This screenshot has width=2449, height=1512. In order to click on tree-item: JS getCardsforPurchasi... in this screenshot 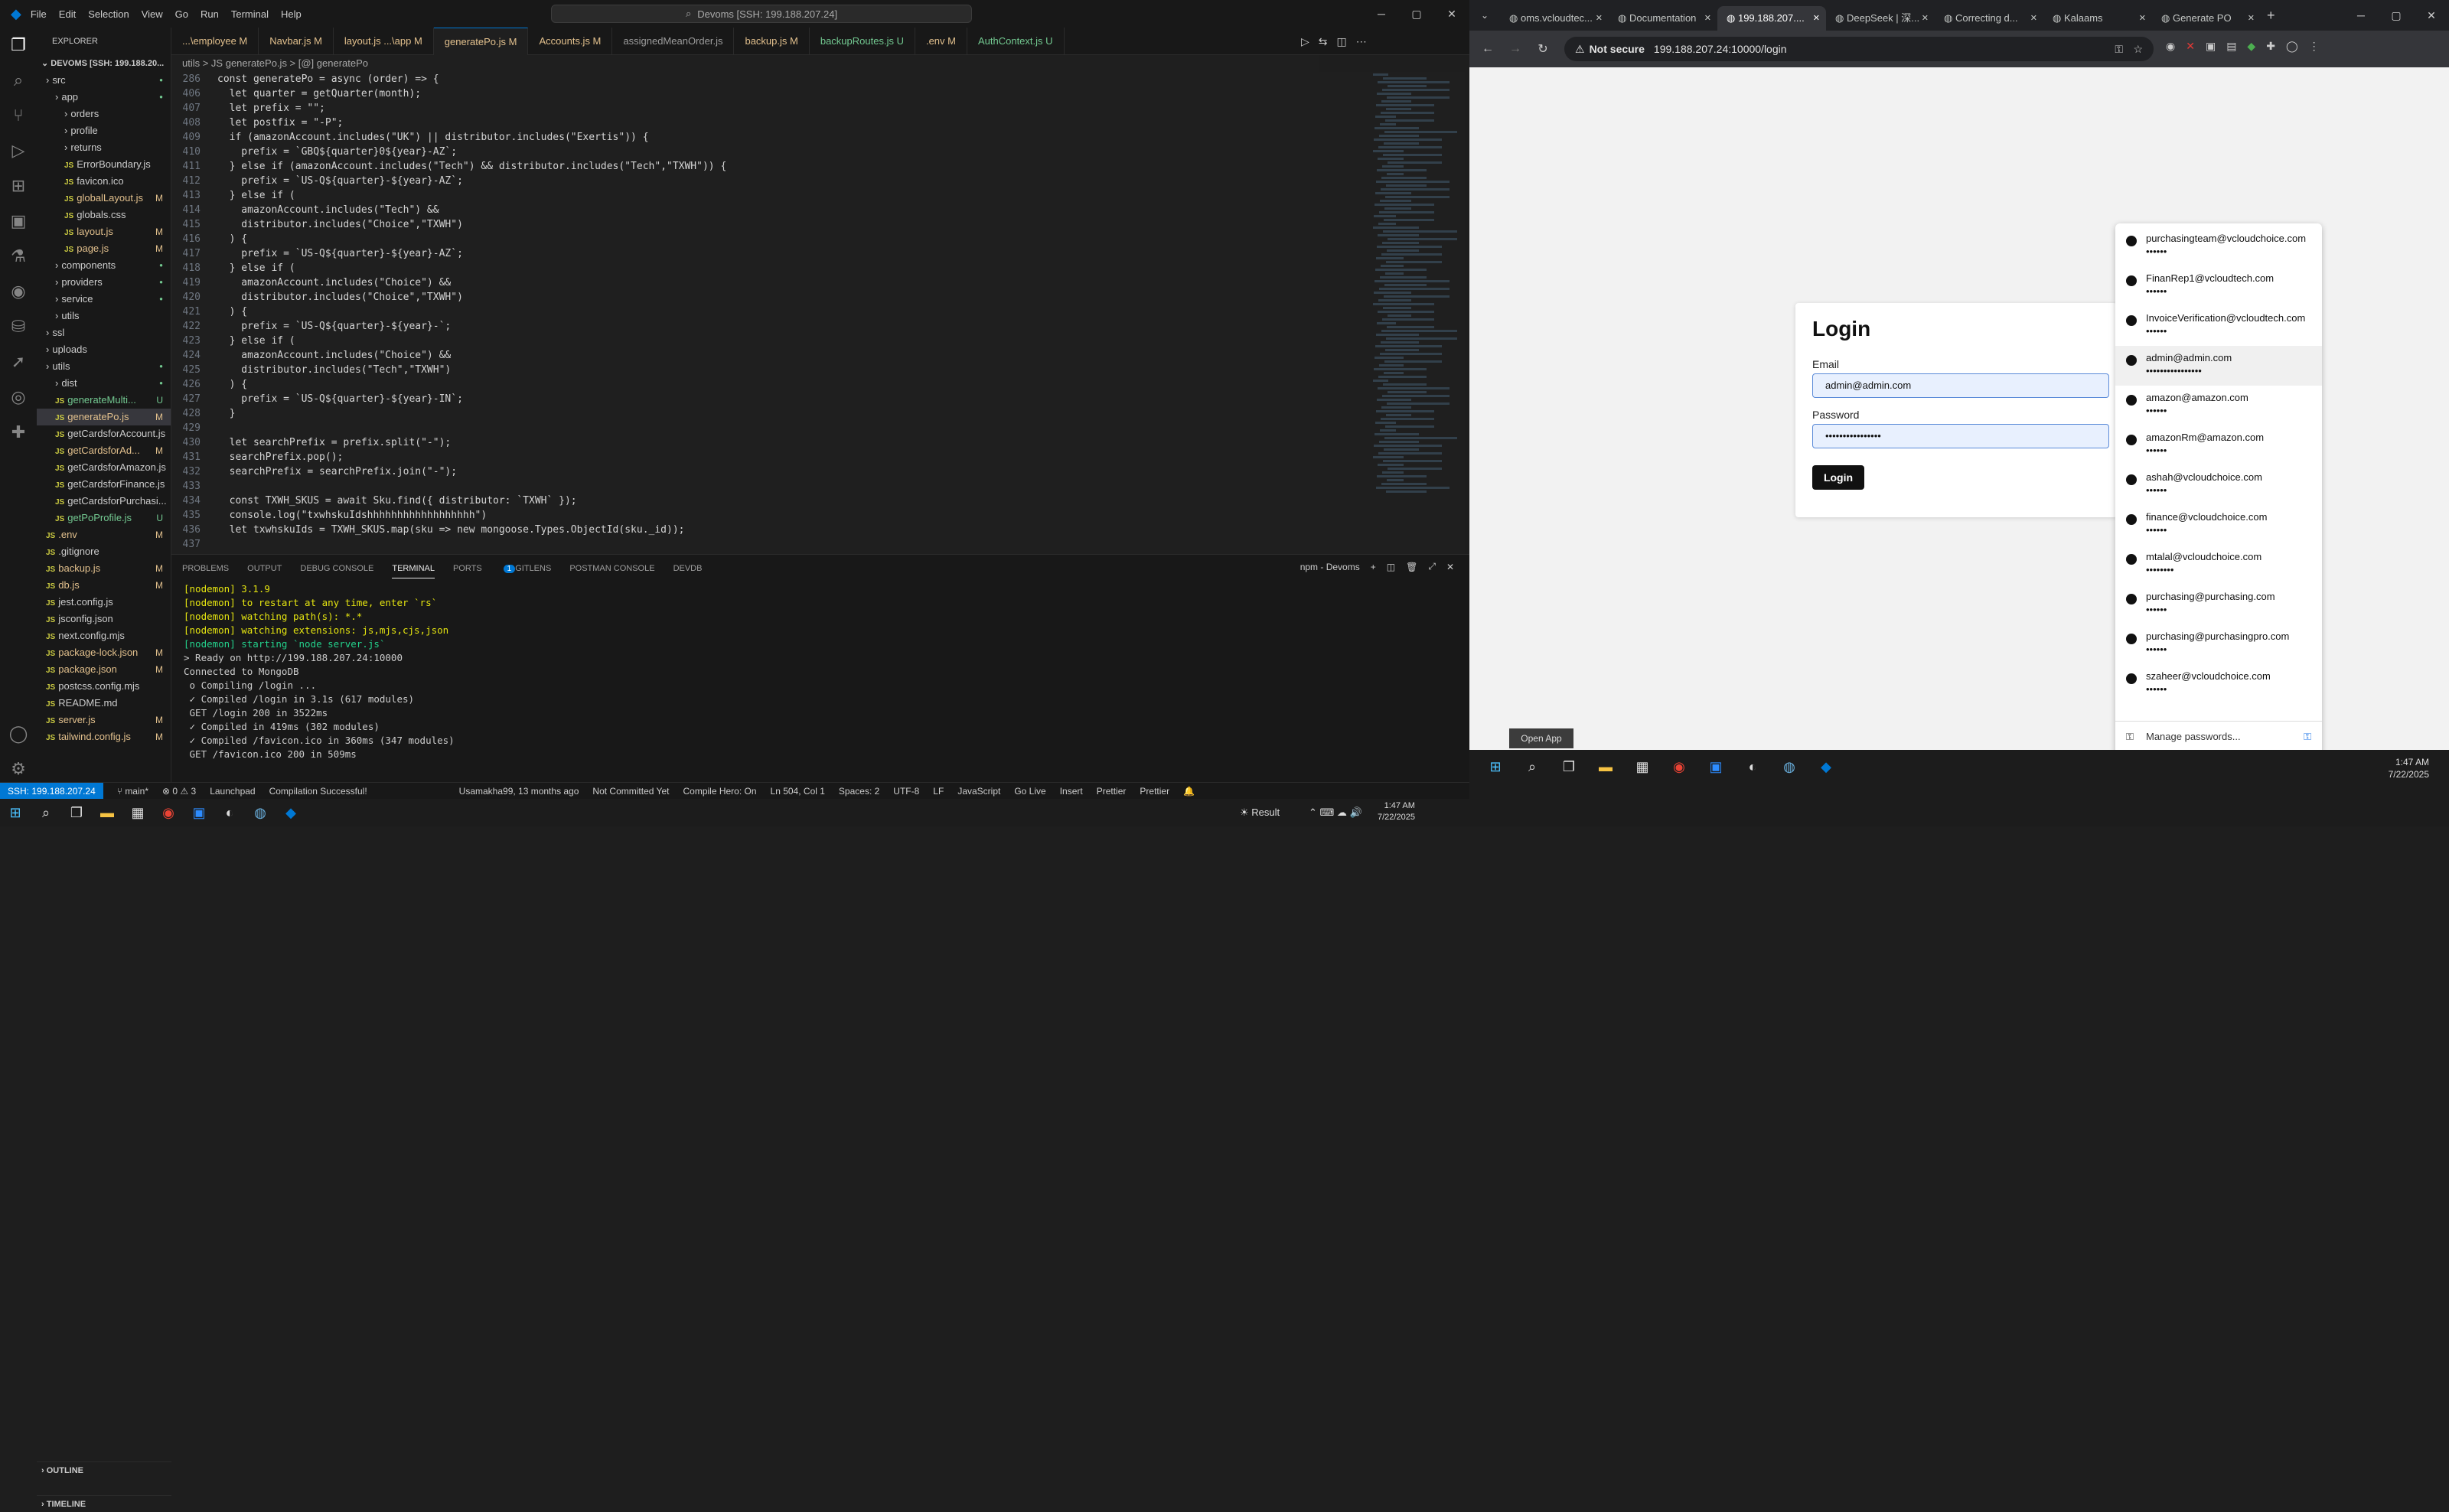, I will do `click(104, 502)`.